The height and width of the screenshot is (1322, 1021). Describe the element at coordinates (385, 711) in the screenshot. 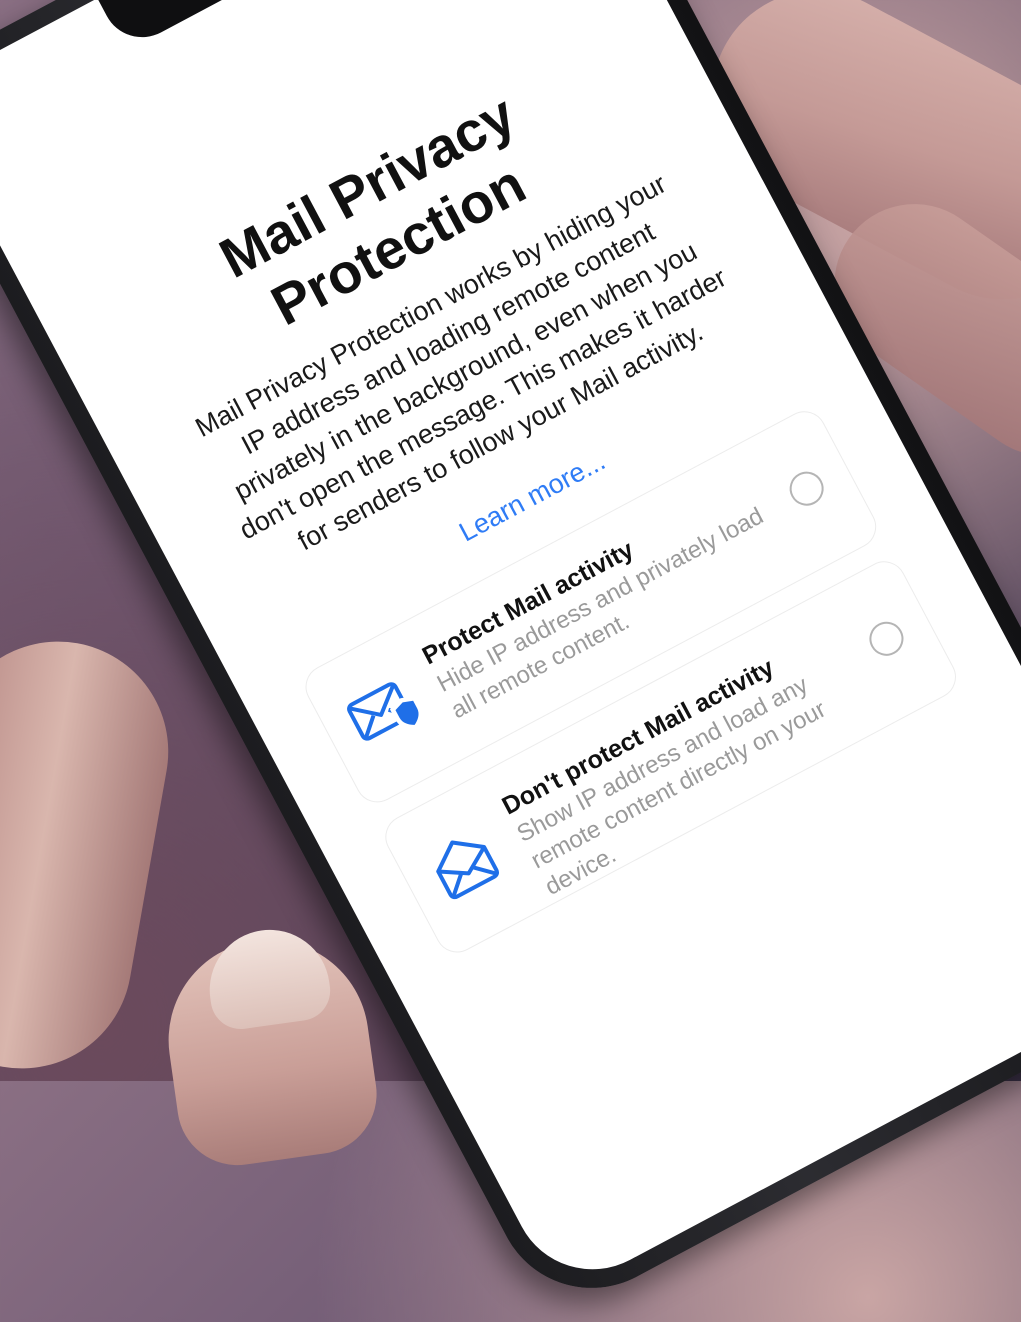

I see `envelope-shield-icon` at that location.